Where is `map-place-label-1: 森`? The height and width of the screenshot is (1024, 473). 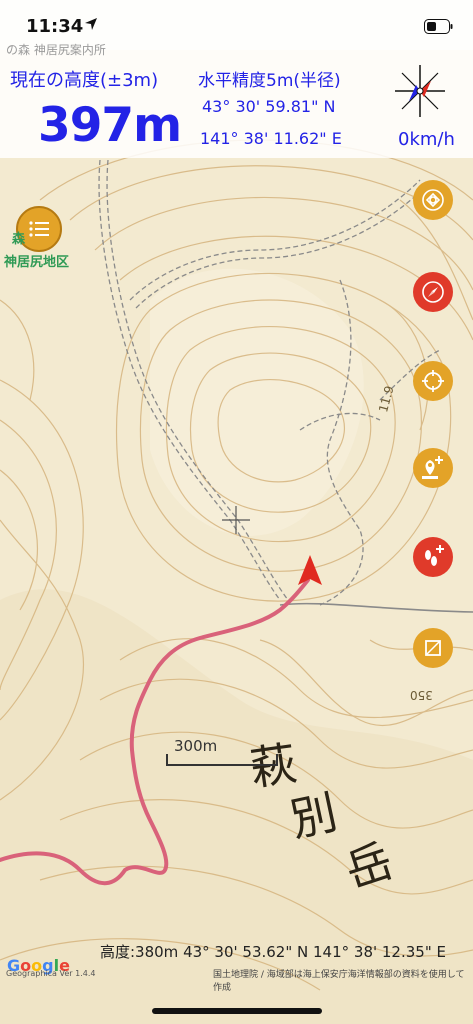
map-place-label-1: 森 is located at coordinates (19, 239).